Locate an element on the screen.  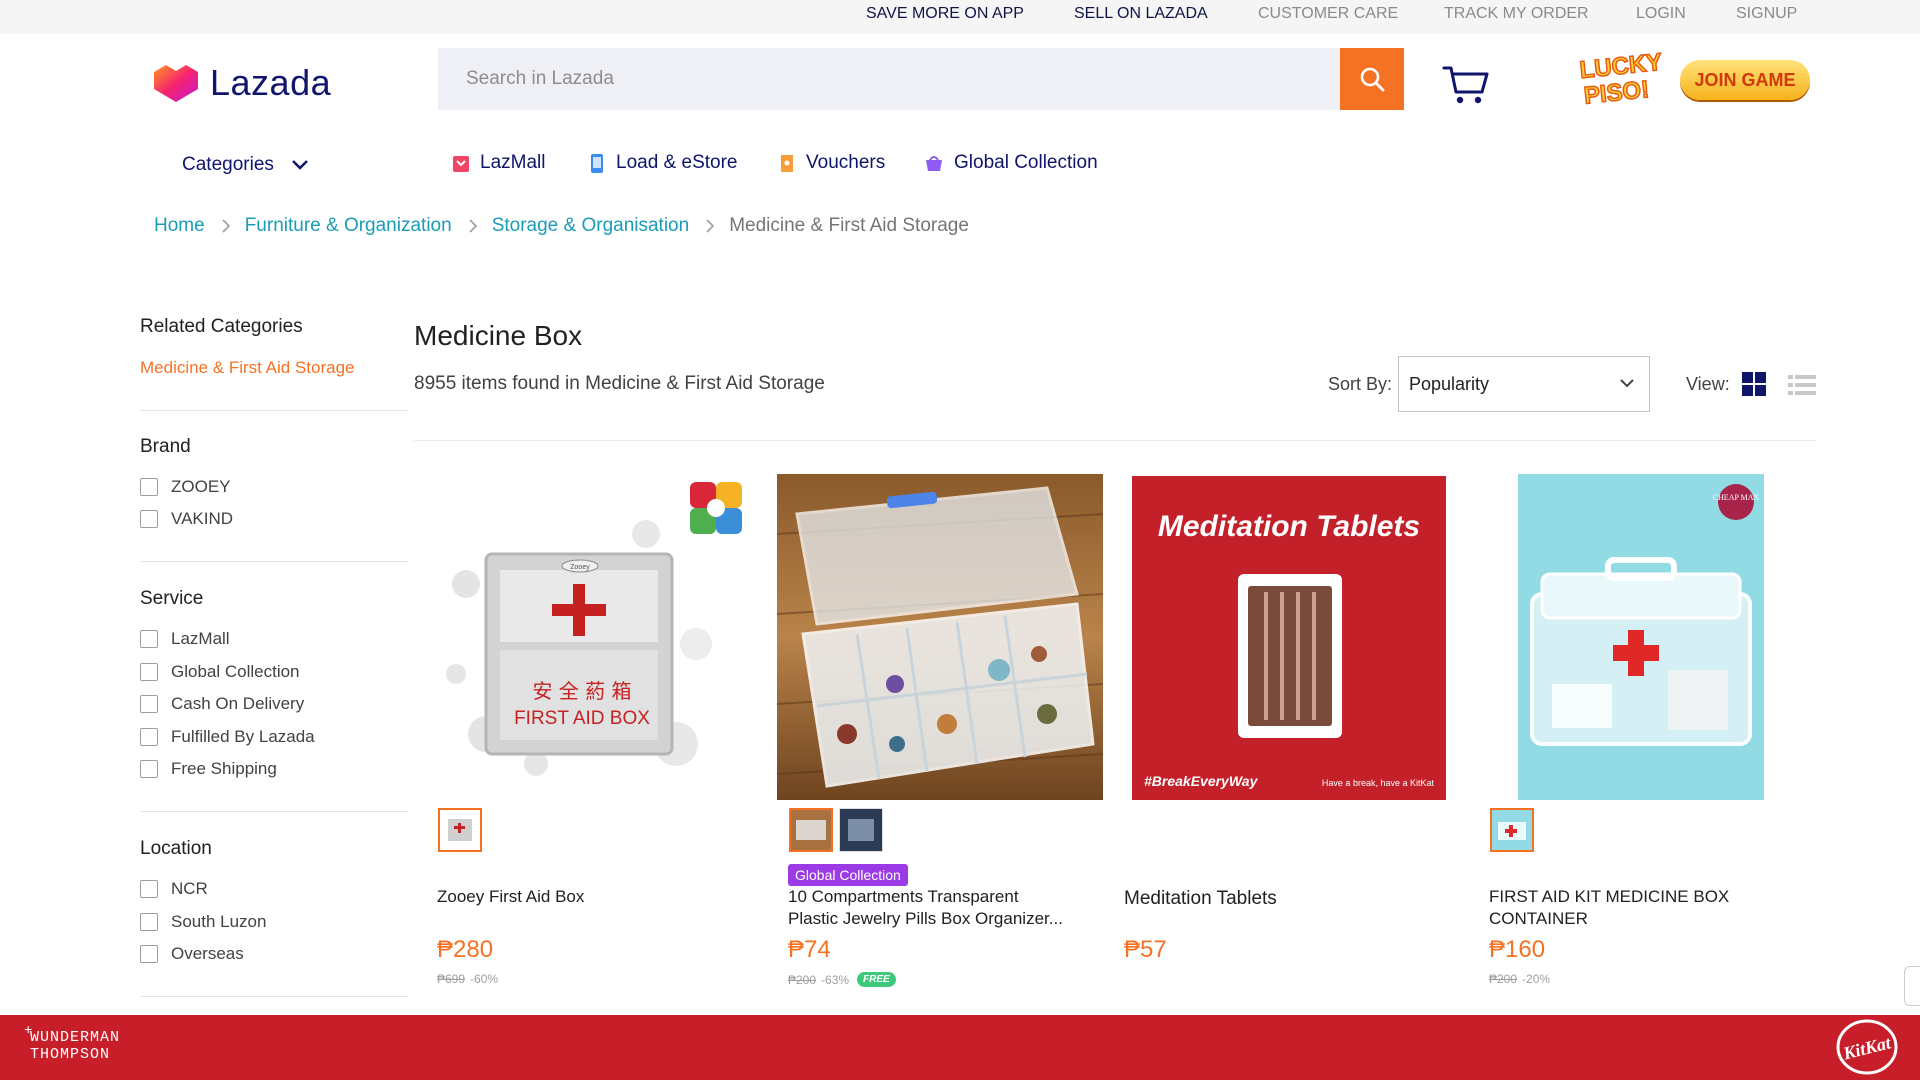
feedback-tab is located at coordinates (1912, 986).